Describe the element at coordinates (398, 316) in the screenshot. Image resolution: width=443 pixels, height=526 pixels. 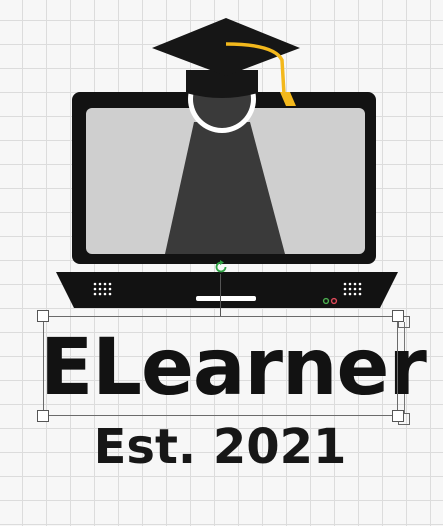
I see `resize-handle-top-right` at that location.